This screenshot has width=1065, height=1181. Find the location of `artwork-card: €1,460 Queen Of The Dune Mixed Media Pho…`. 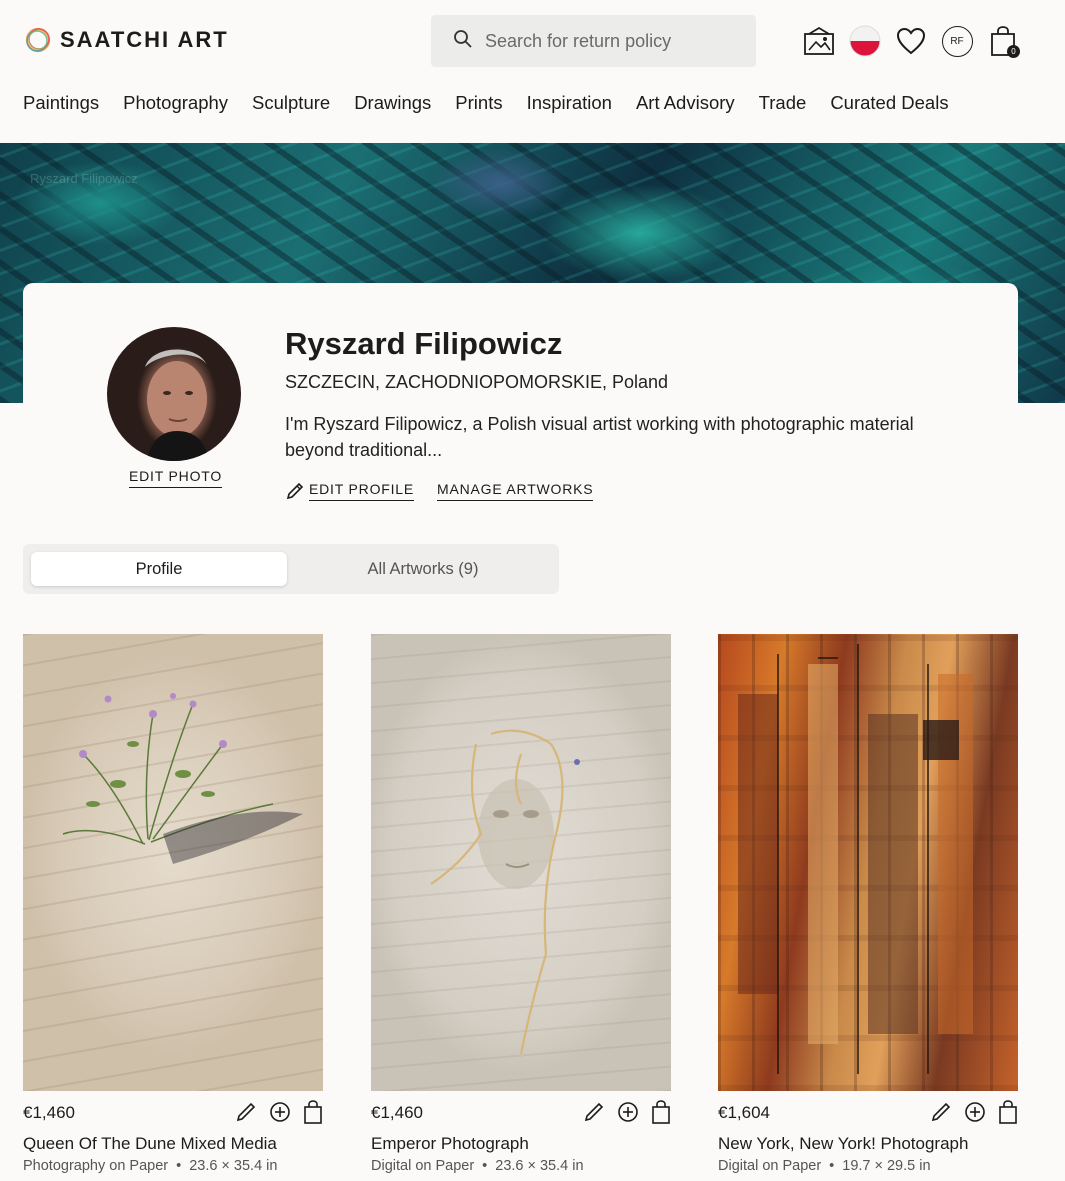

artwork-card: €1,460 Queen Of The Dune Mixed Media Pho… is located at coordinates (173, 904).